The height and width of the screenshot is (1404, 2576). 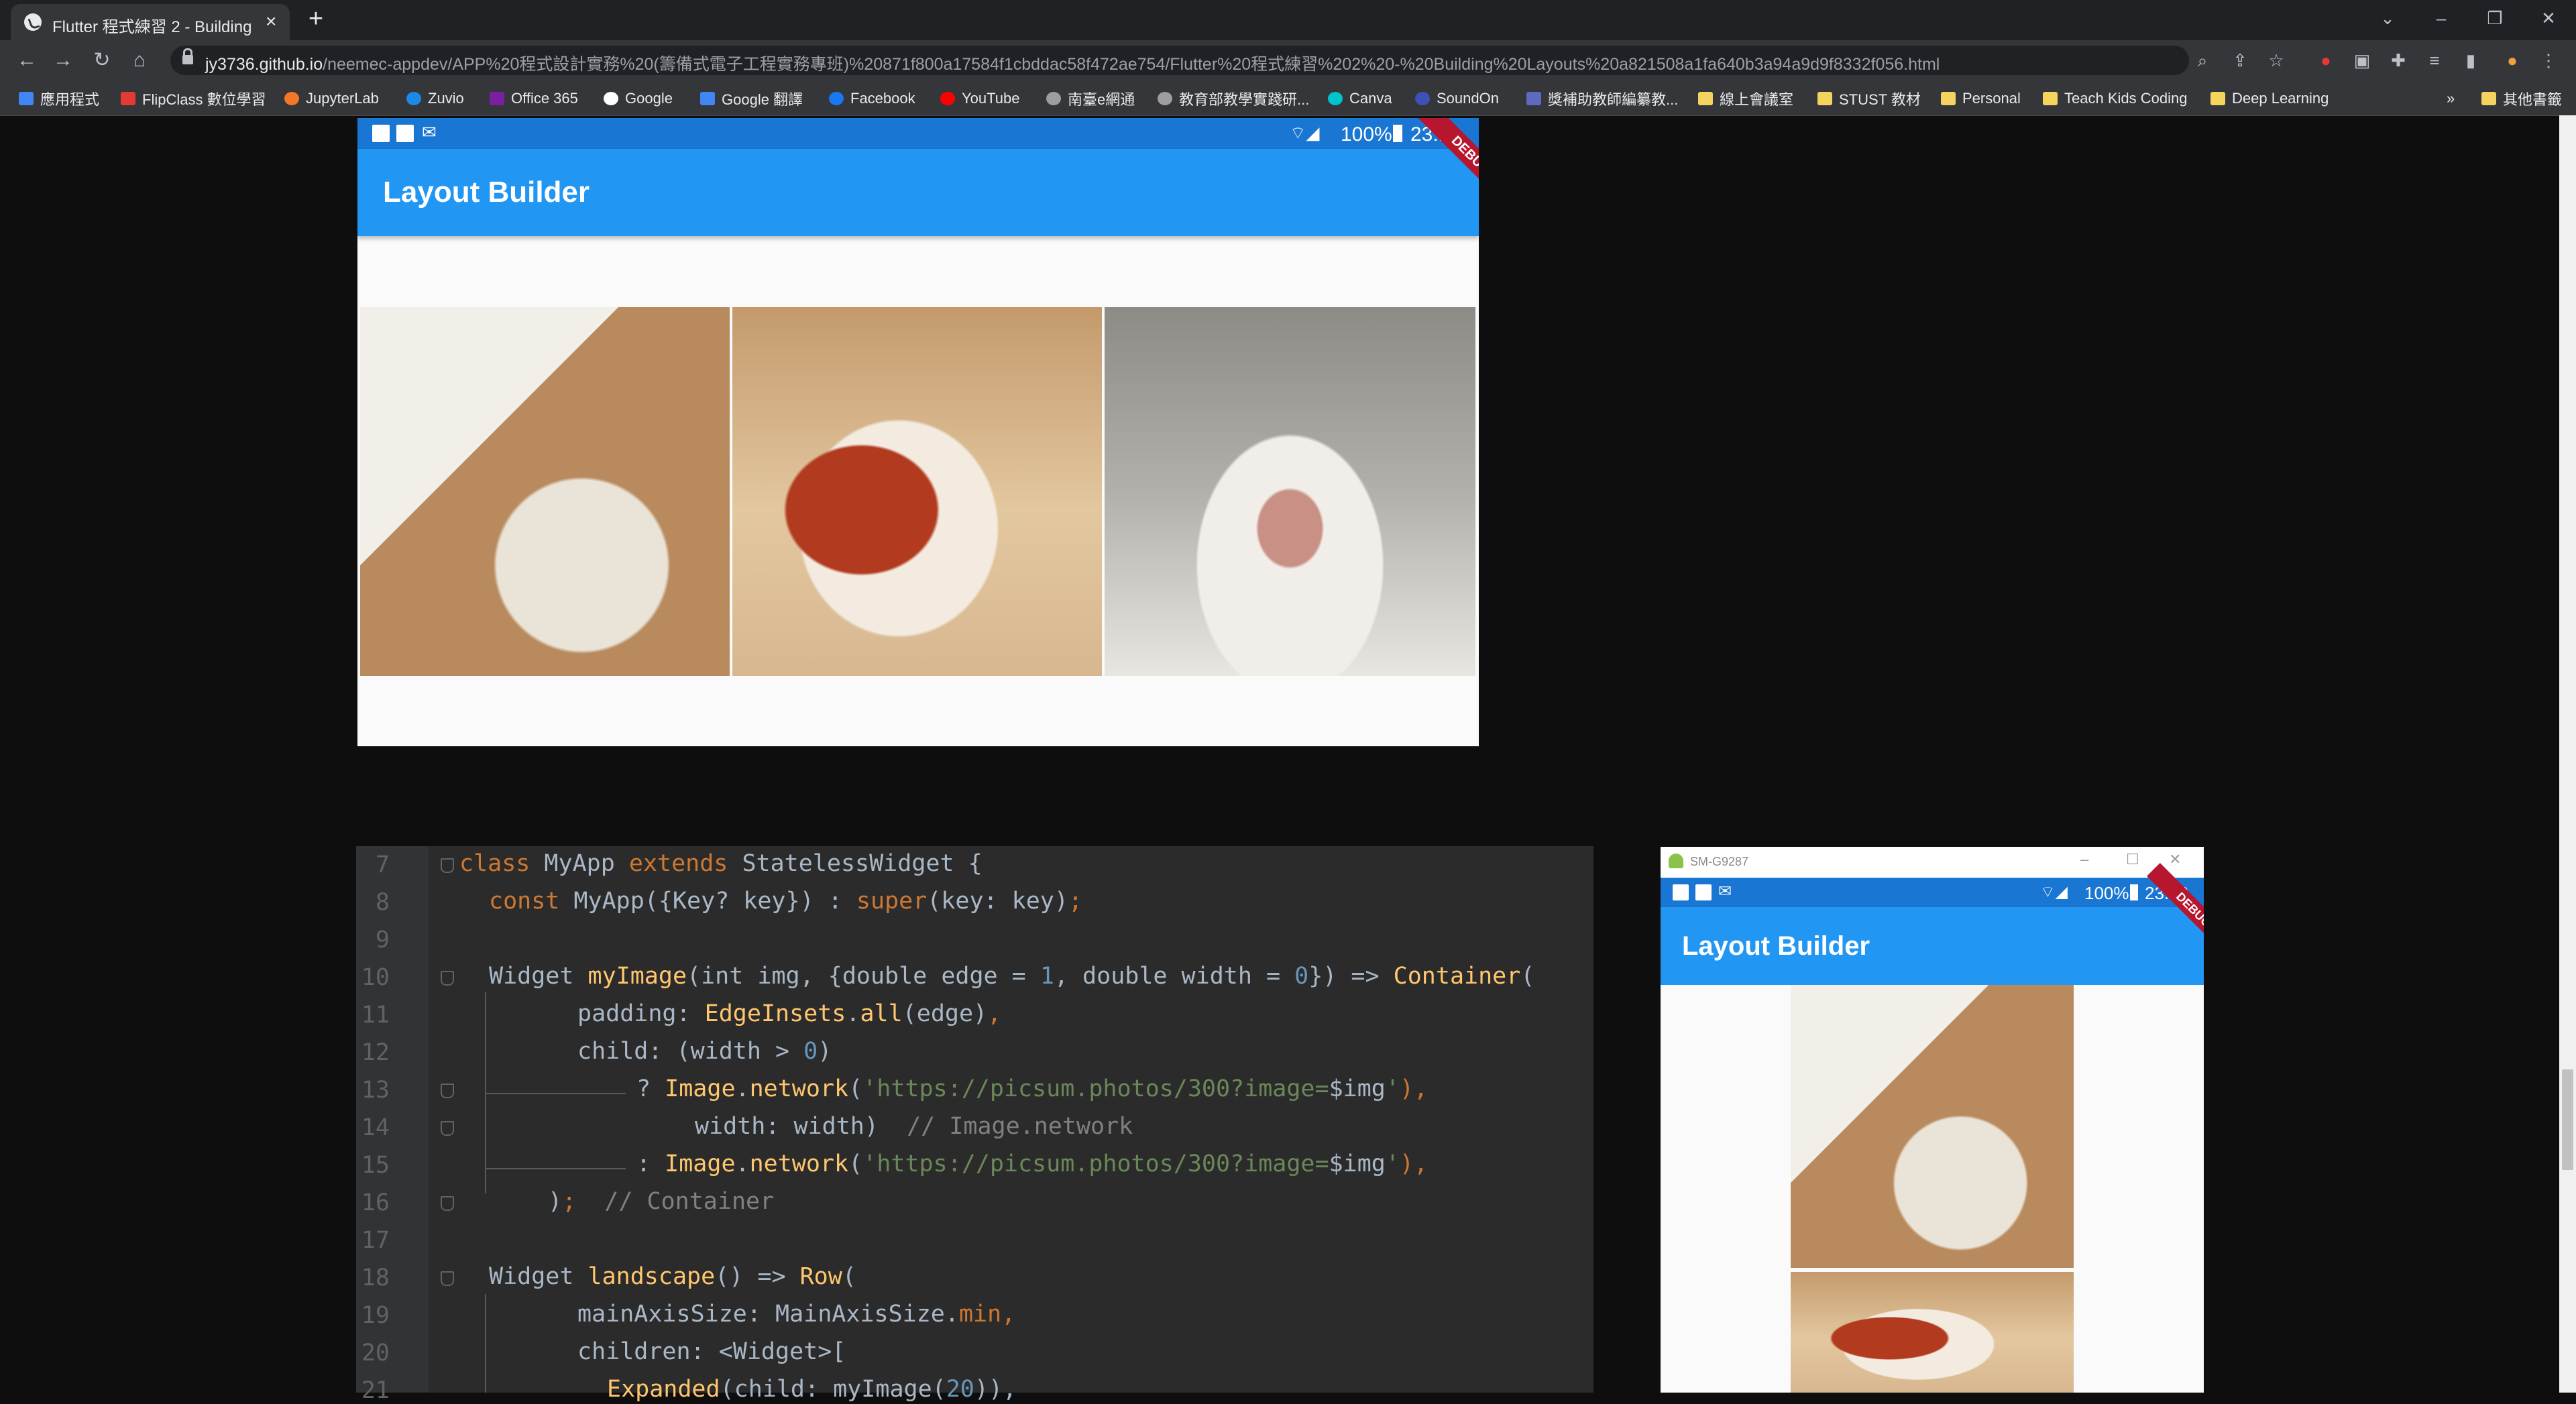 I want to click on restore-window-icon: ❐, so click(x=2495, y=18).